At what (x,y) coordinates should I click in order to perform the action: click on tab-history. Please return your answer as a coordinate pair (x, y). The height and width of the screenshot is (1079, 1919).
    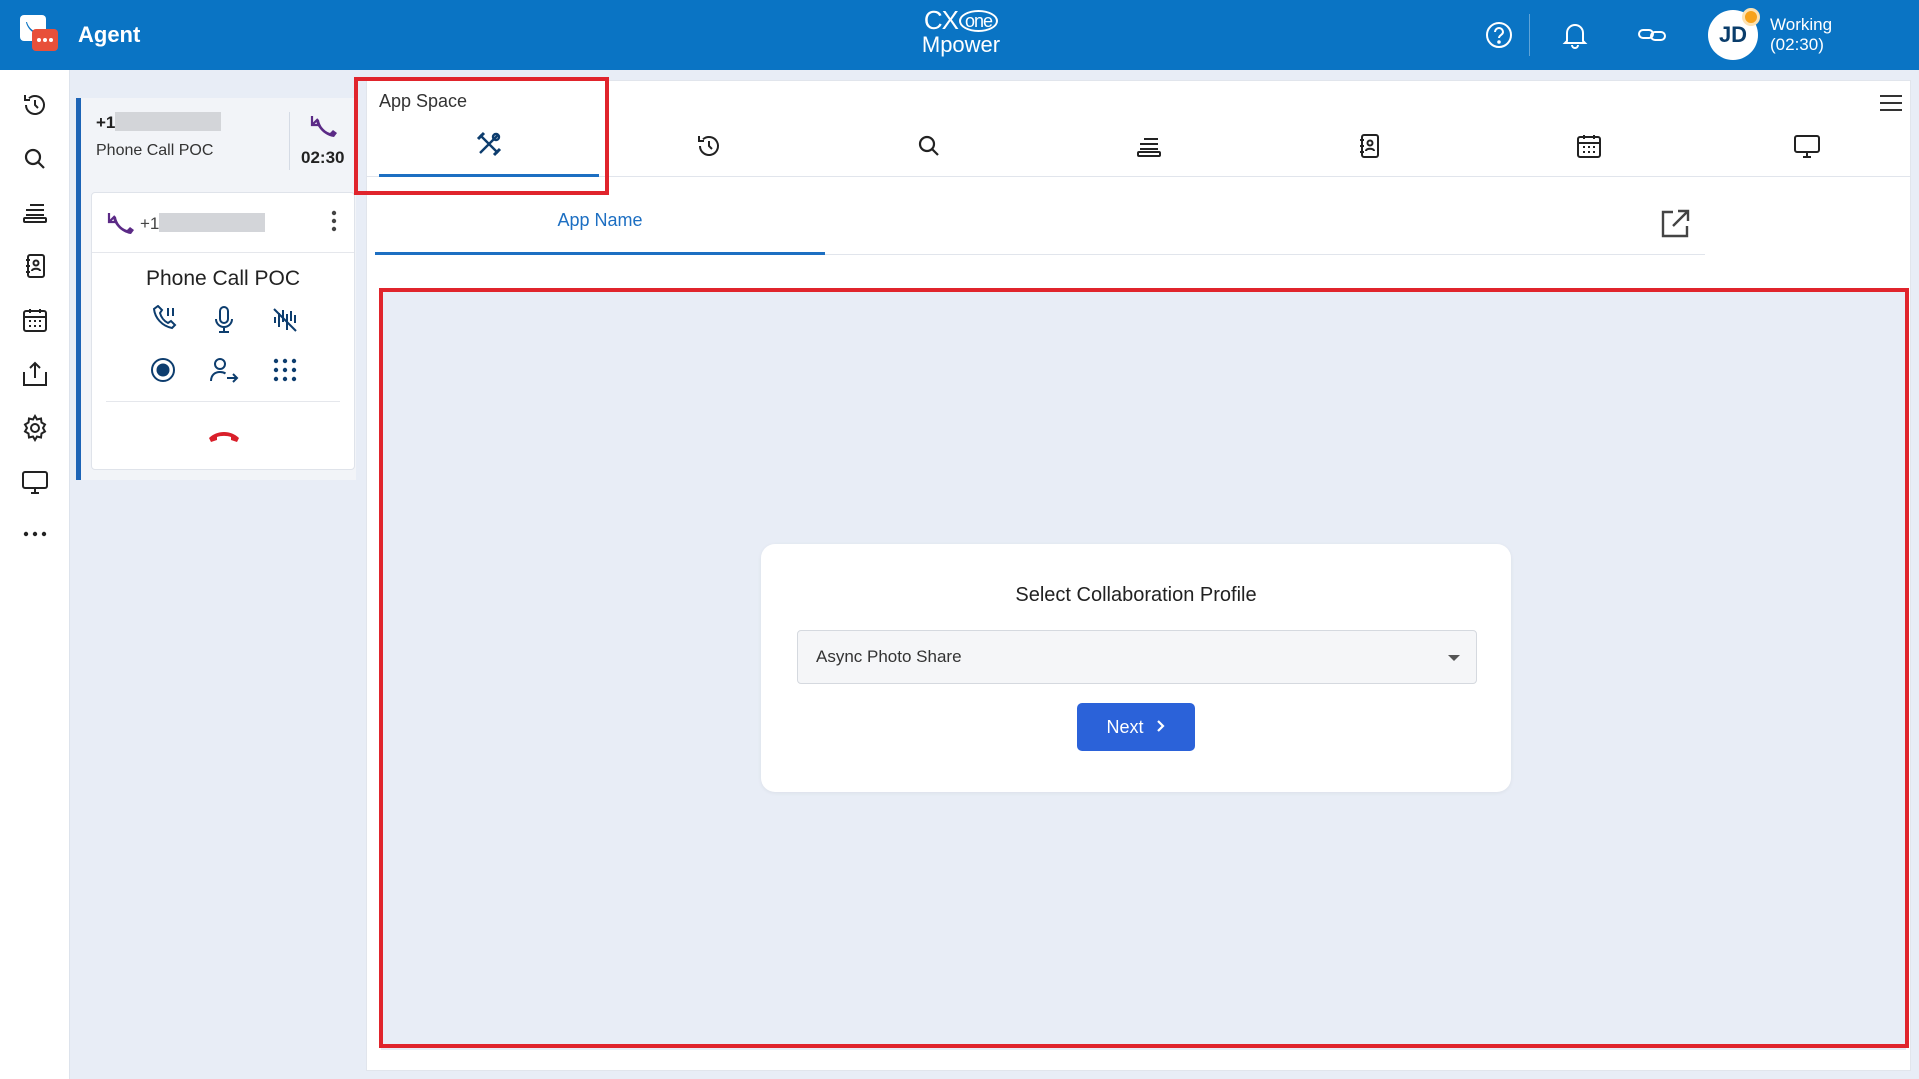
    Looking at the image, I should click on (709, 148).